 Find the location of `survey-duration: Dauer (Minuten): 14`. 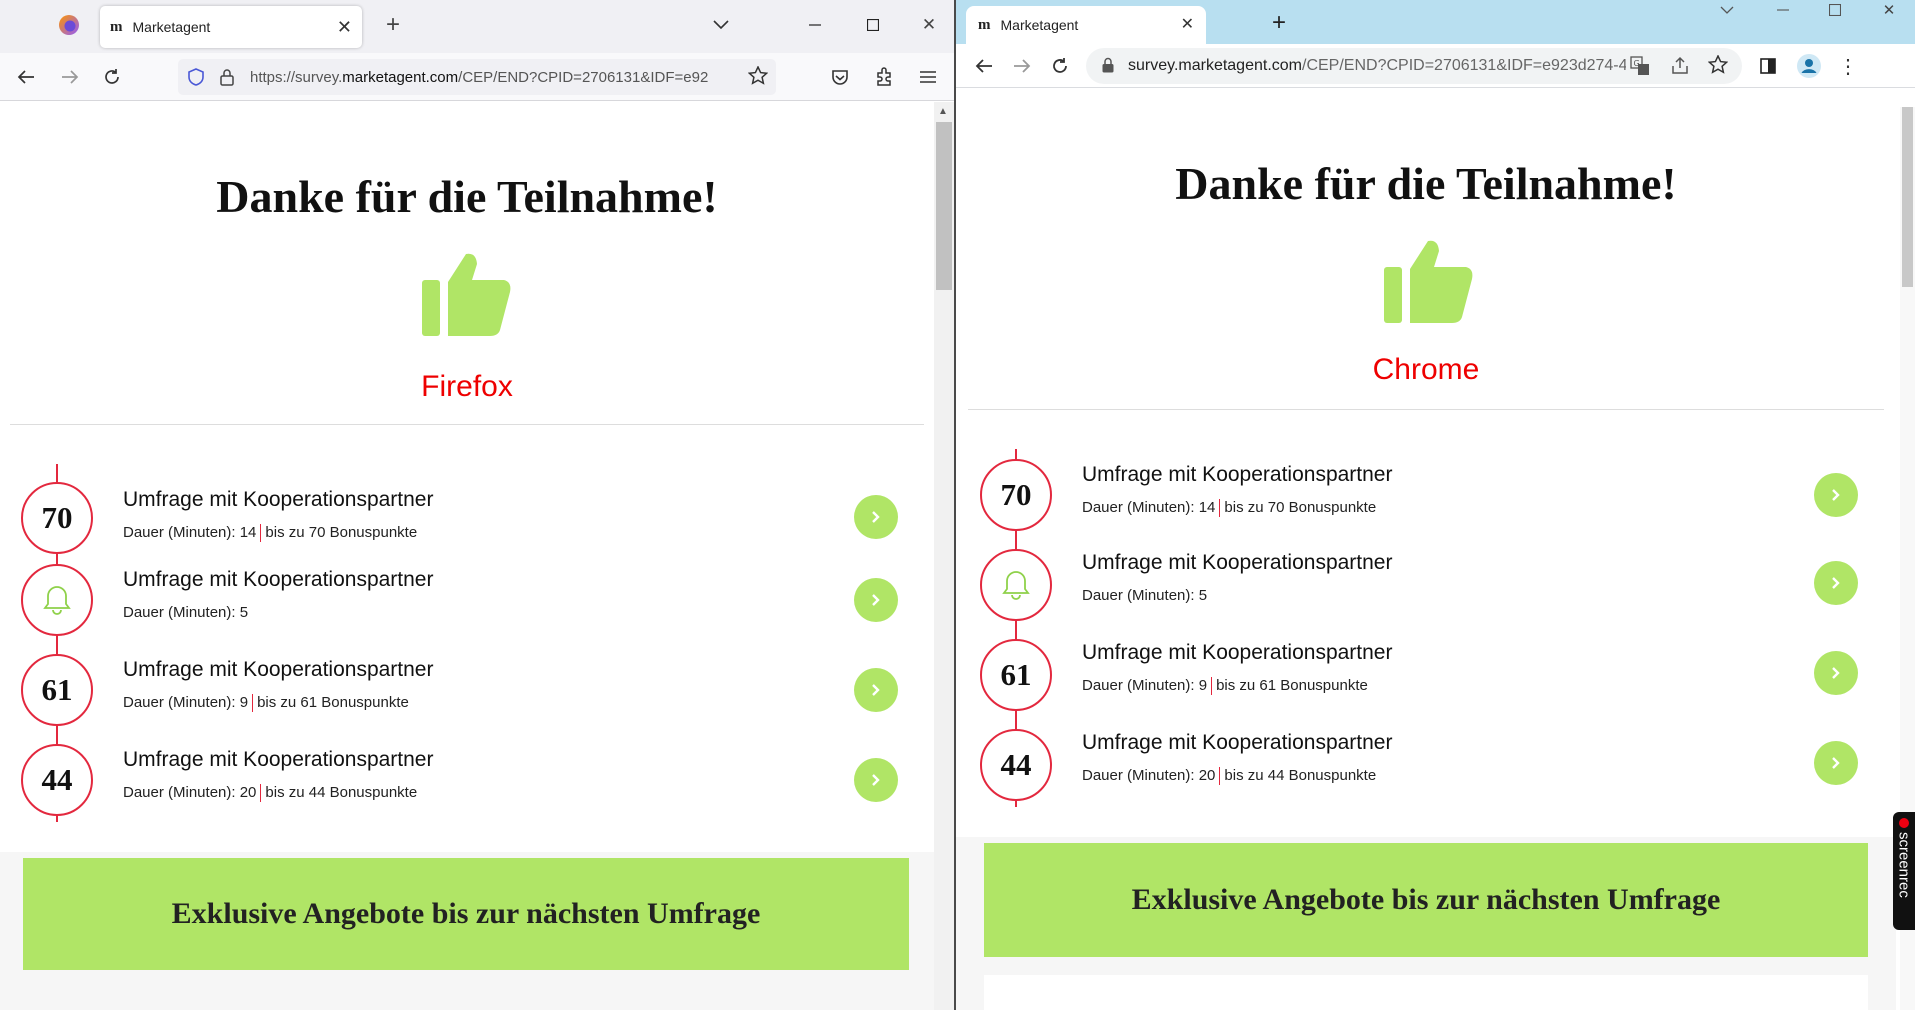

survey-duration: Dauer (Minuten): 14 is located at coordinates (190, 532).